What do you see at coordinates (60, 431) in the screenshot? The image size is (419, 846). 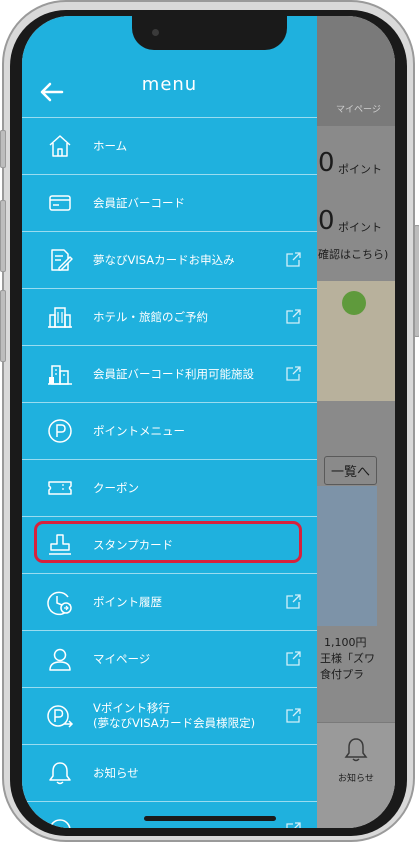 I see `point-p-icon` at bounding box center [60, 431].